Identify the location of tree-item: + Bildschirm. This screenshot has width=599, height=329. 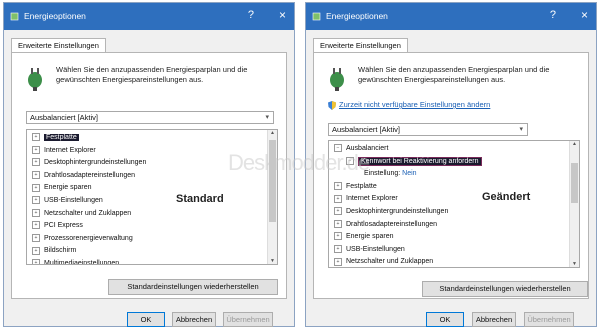
(154, 251).